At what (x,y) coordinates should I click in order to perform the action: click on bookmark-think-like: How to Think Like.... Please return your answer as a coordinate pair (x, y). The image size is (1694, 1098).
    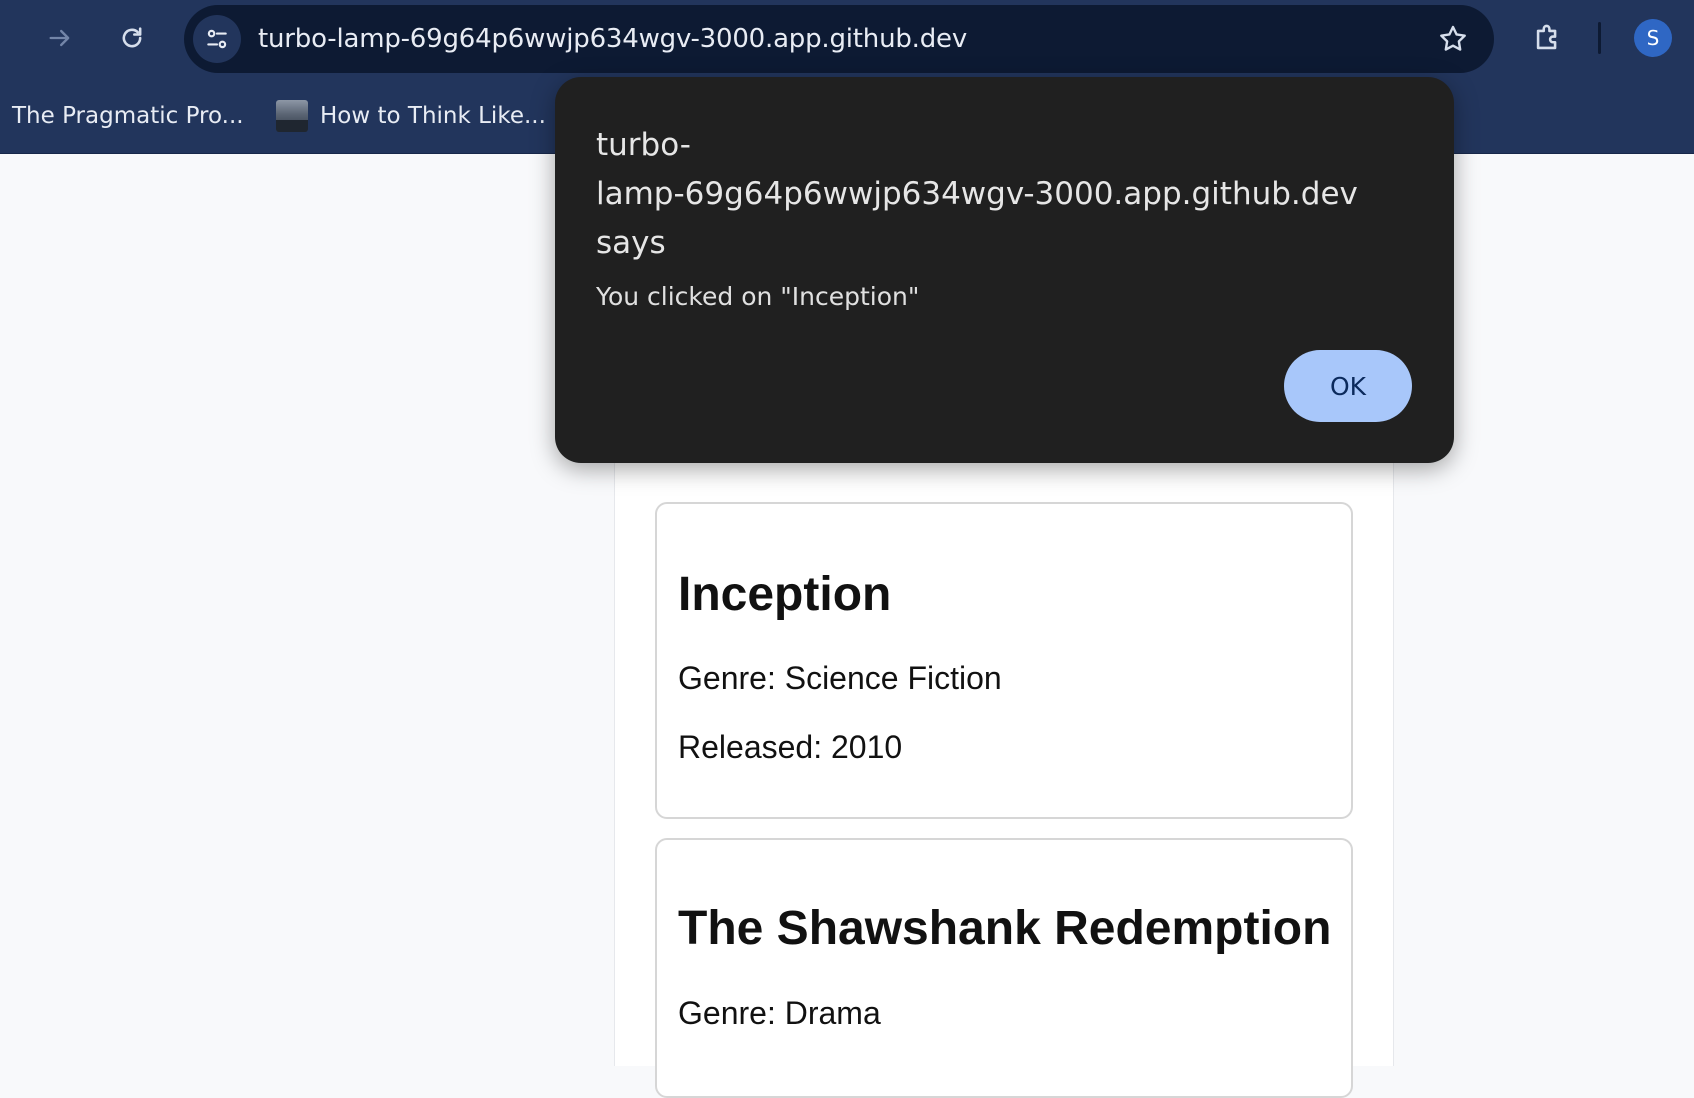
    Looking at the image, I should click on (411, 116).